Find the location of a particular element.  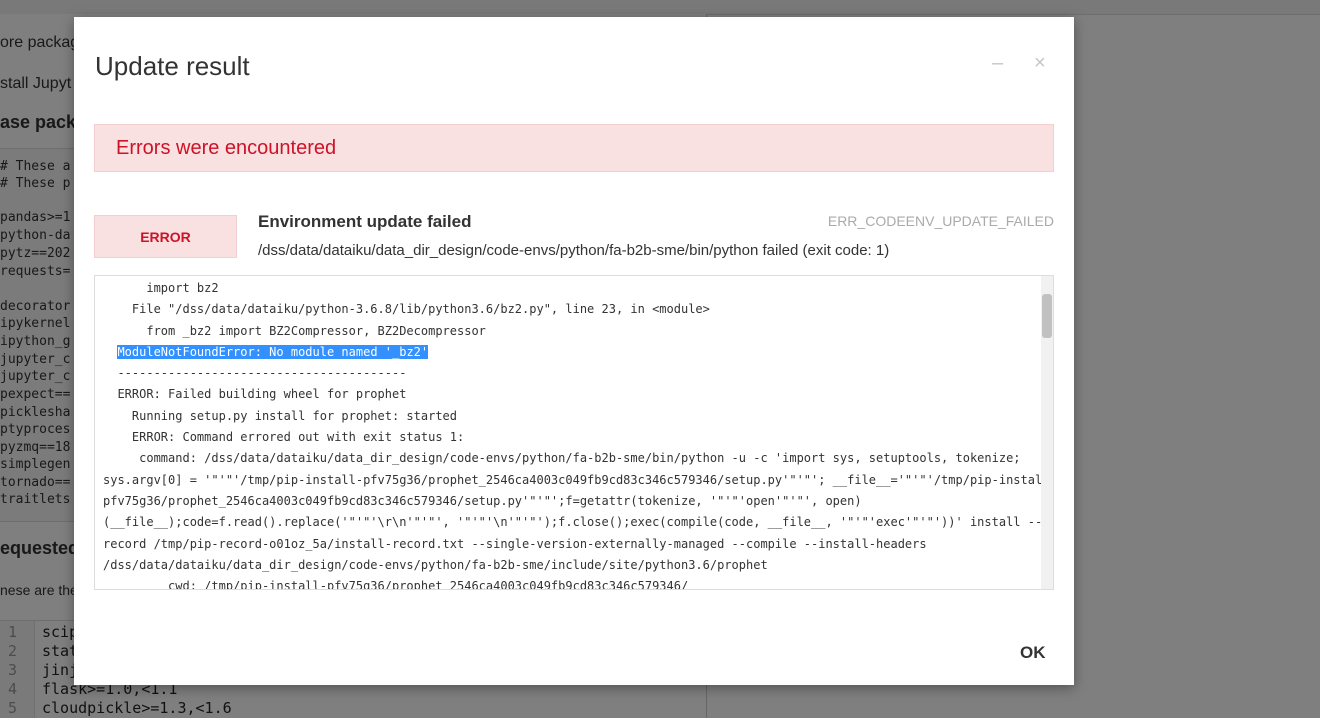

close-icon: × is located at coordinates (1040, 63).